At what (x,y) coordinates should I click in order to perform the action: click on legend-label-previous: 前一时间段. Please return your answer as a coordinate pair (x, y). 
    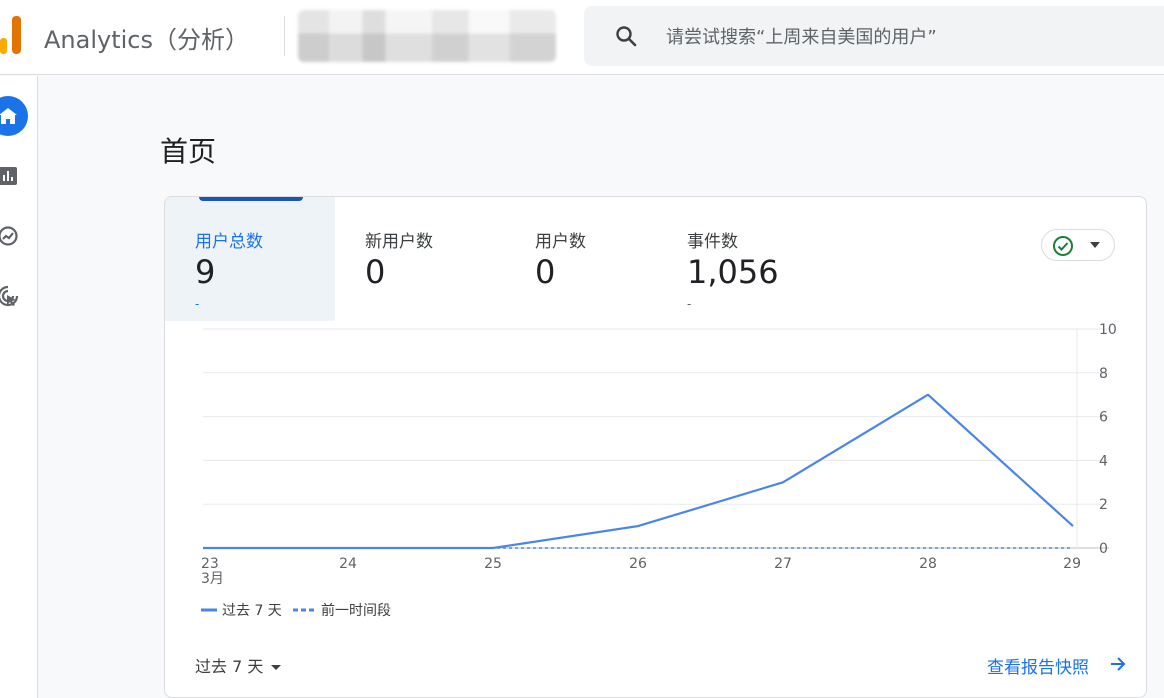
    Looking at the image, I should click on (356, 610).